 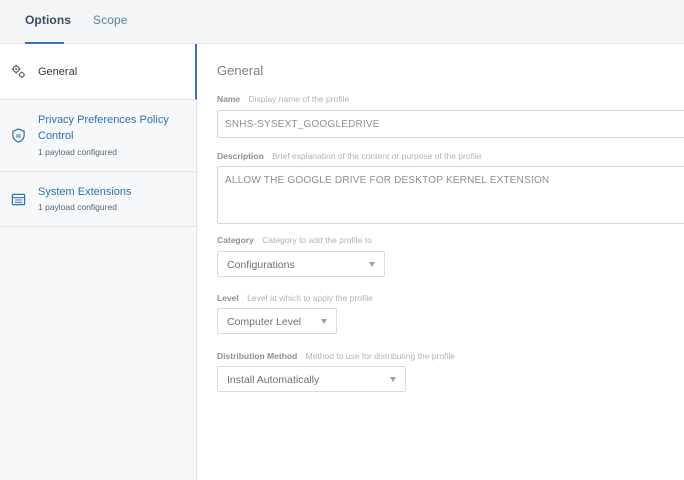 What do you see at coordinates (18, 71) in the screenshot?
I see `gears-icon` at bounding box center [18, 71].